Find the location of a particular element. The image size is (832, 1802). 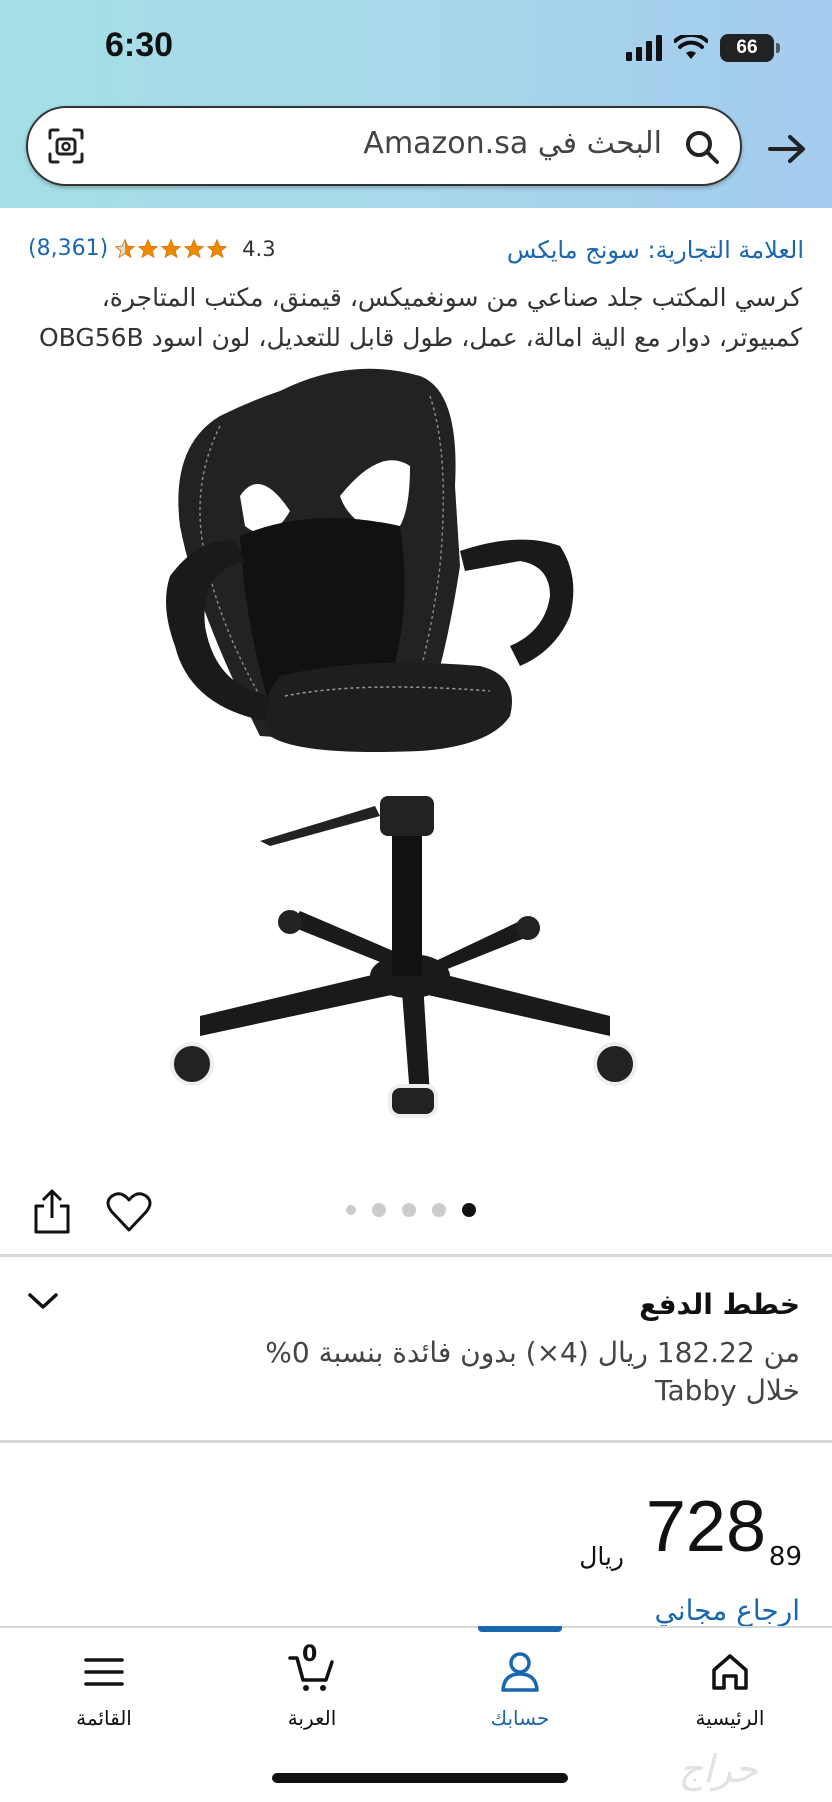

back-arrow-icon is located at coordinates (787, 149).